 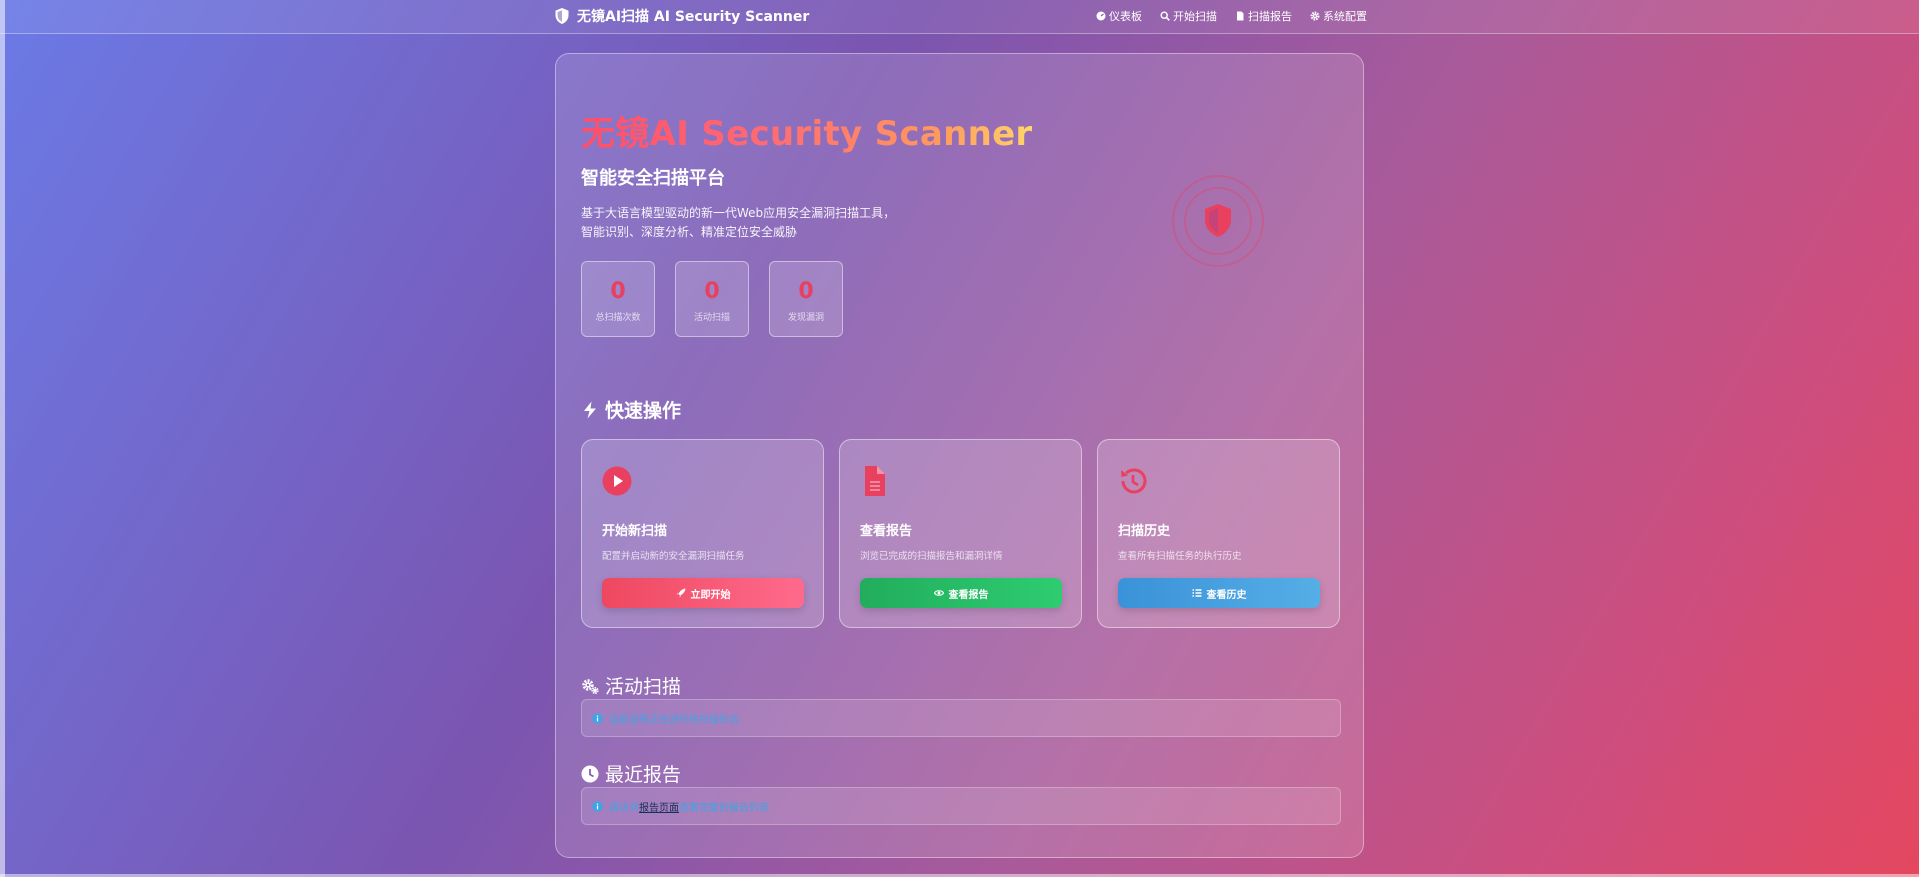 I want to click on hero-desc-line-1: 基于大语言模型驱动的新一代Web应用安全漏洞扫描工具，, so click(x=738, y=213).